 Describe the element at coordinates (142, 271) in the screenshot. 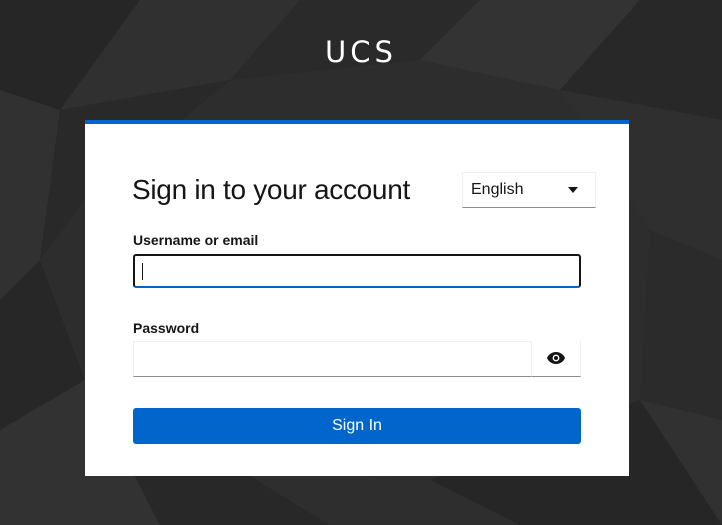

I see `text-cursor` at that location.